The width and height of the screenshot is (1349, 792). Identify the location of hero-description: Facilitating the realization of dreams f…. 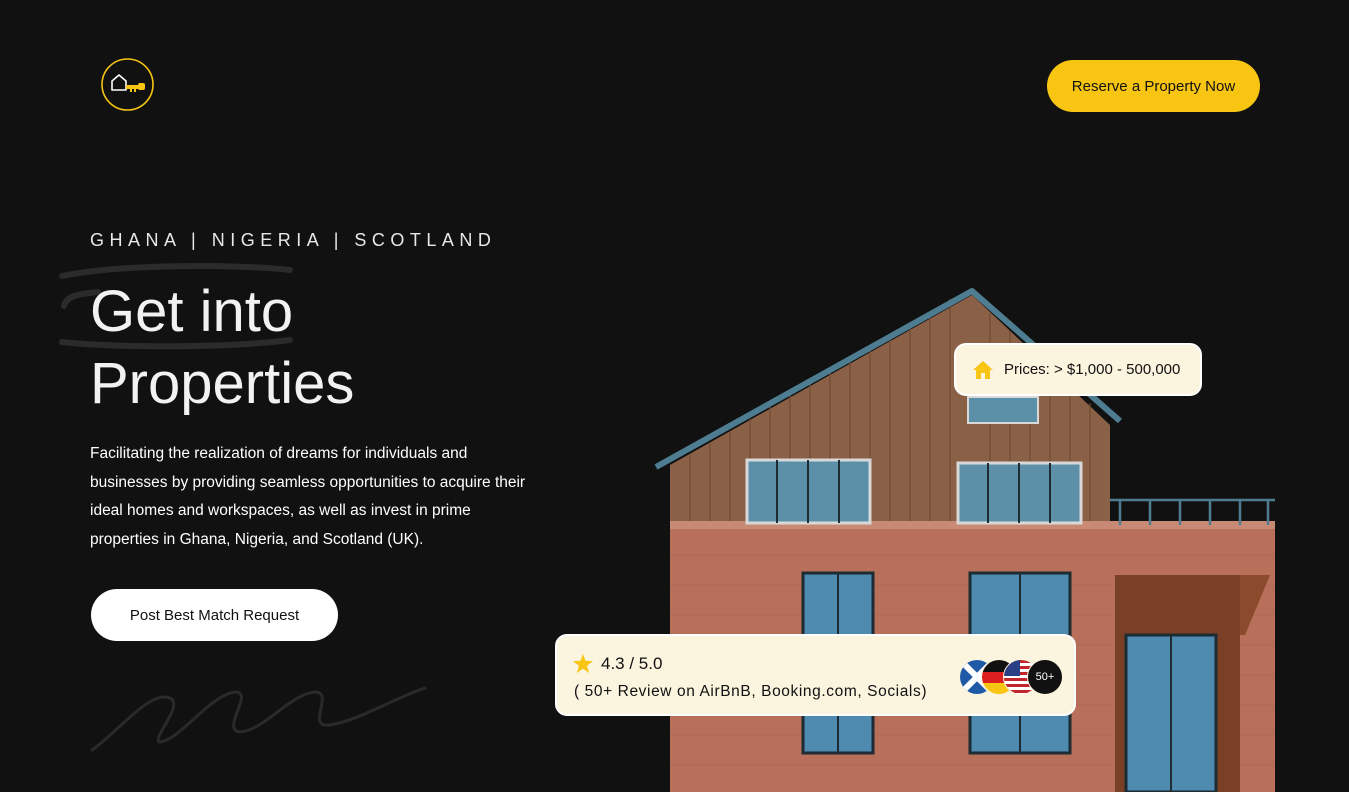
(308, 496).